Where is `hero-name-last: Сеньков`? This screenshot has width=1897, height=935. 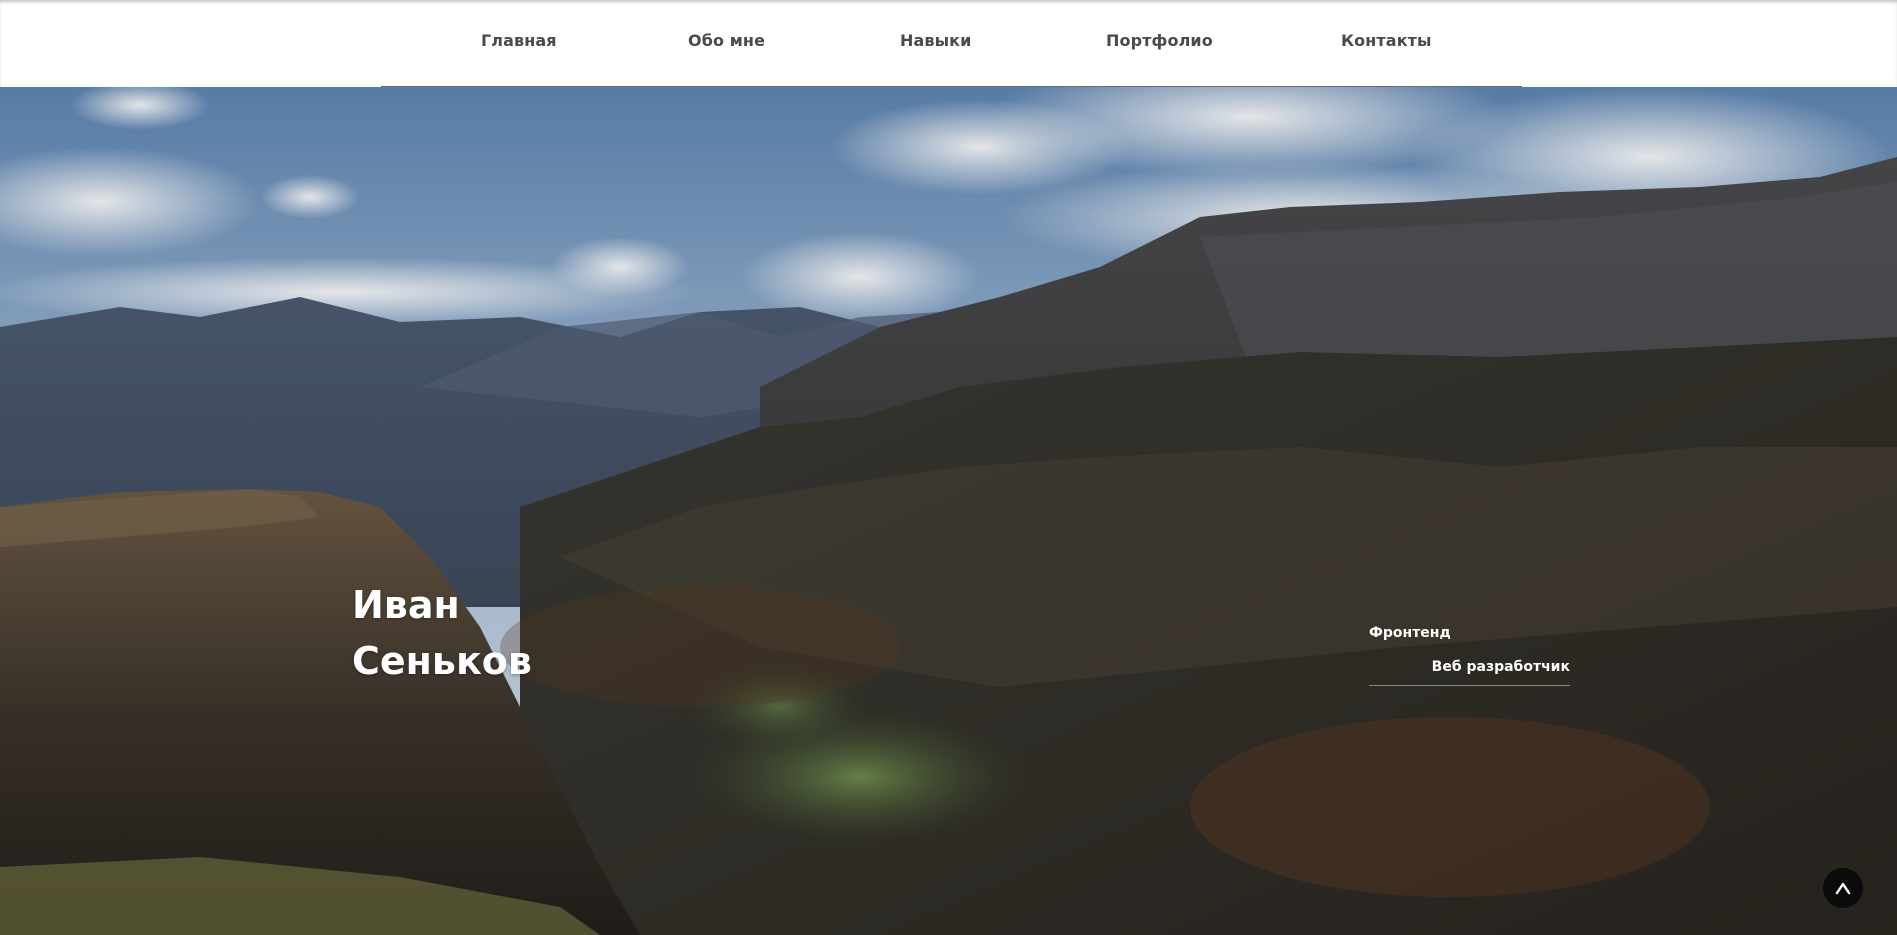 hero-name-last: Сеньков is located at coordinates (442, 661).